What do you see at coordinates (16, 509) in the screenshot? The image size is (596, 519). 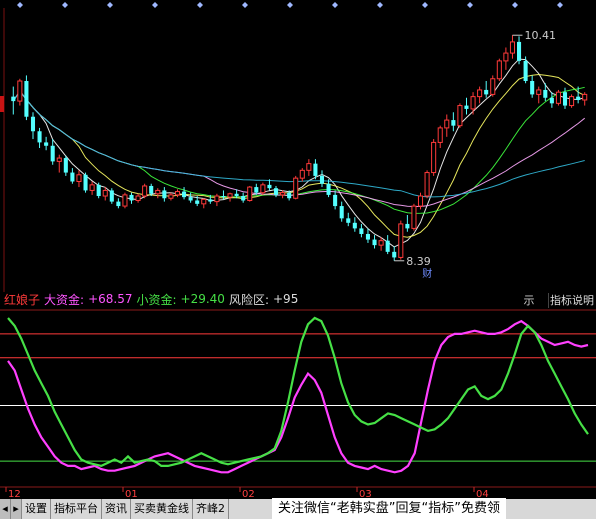 I see `tab-scroll-right-icon: ▸` at bounding box center [16, 509].